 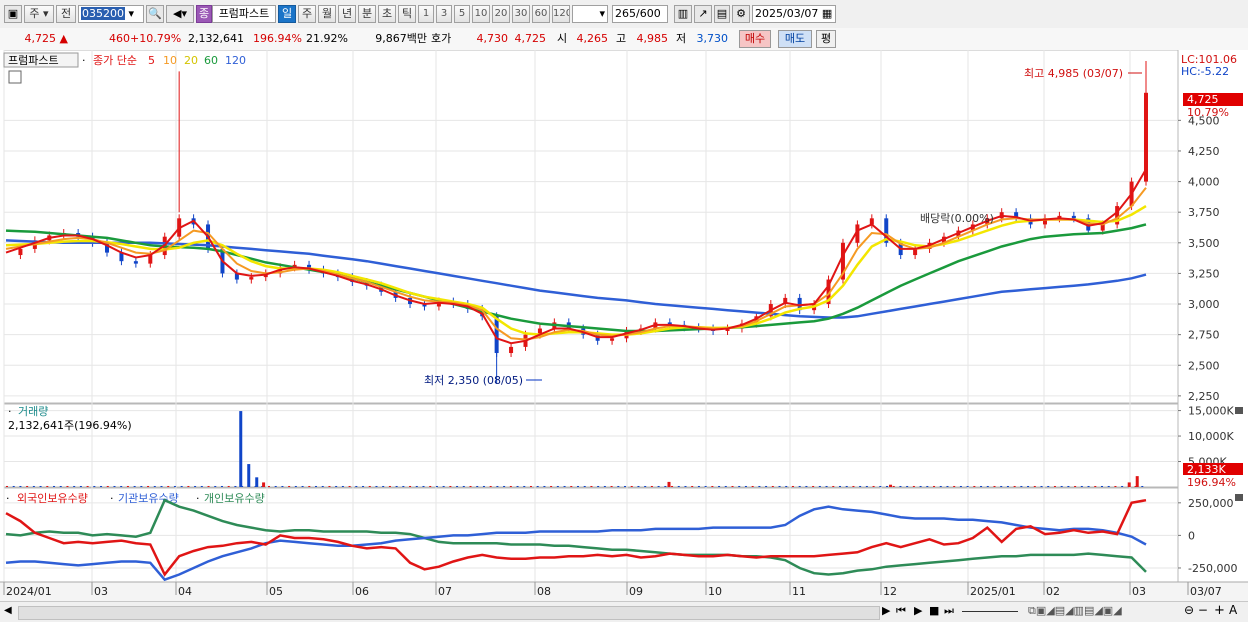 What do you see at coordinates (521, 14) in the screenshot?
I see `minute-30: 30` at bounding box center [521, 14].